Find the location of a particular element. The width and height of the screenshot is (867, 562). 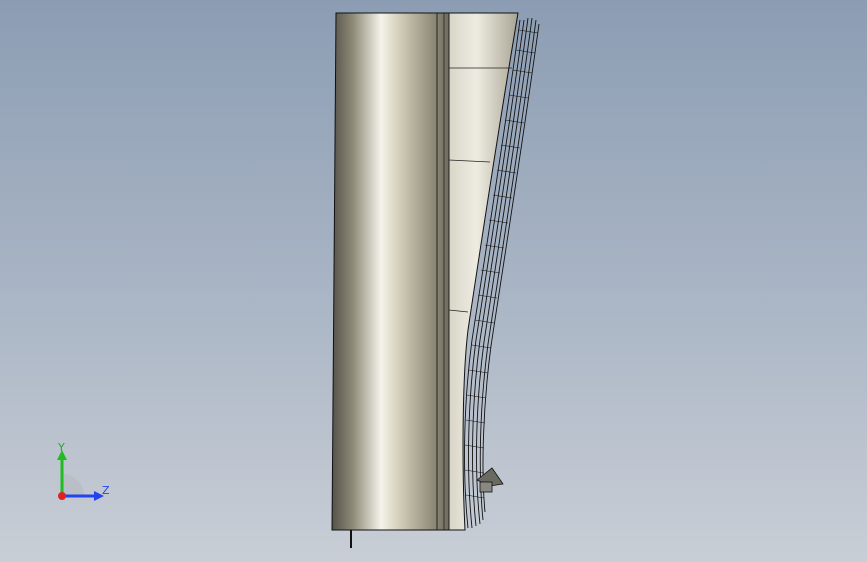

model-main-body is located at coordinates (390, 271).